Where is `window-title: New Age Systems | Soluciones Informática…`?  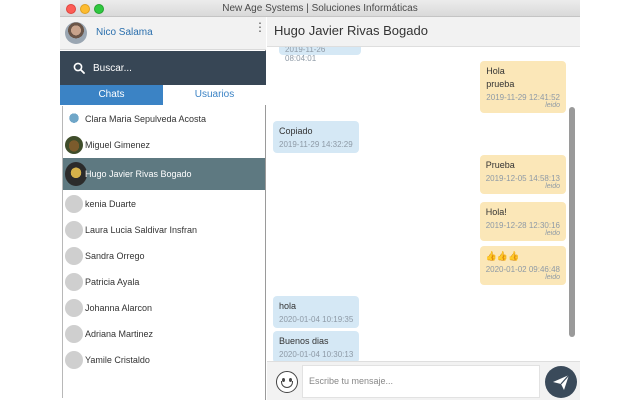 window-title: New Age Systems | Soluciones Informática… is located at coordinates (320, 8).